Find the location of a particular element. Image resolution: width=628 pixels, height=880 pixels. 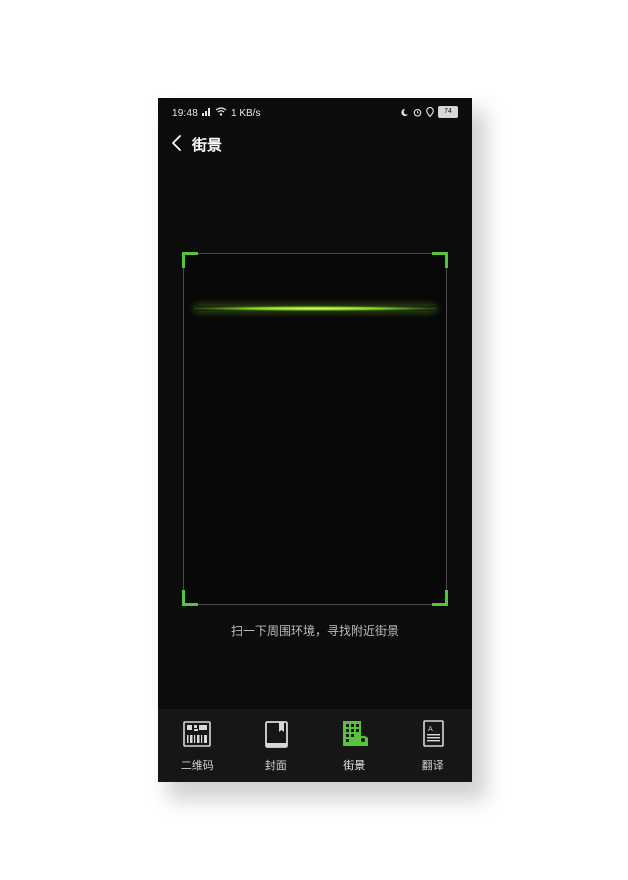

page-title: 街景 is located at coordinates (207, 145).